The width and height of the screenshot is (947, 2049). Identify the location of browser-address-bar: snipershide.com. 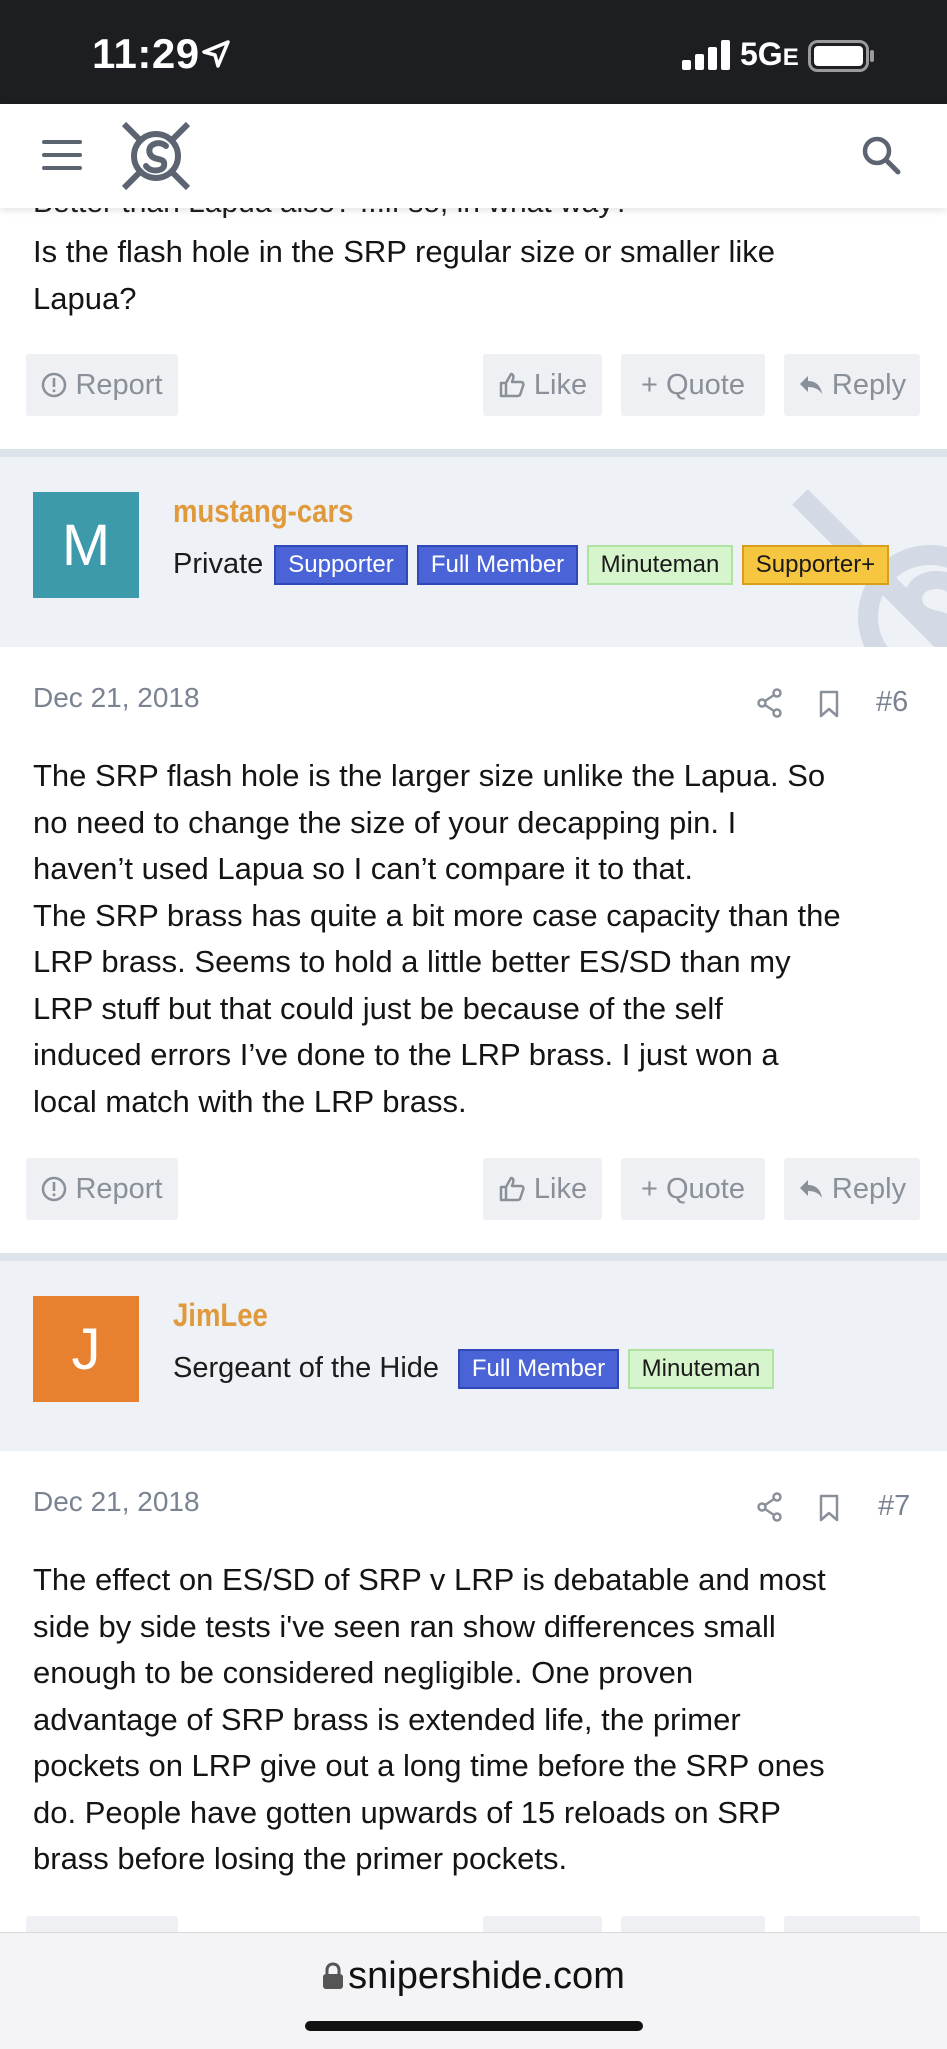
(473, 1990).